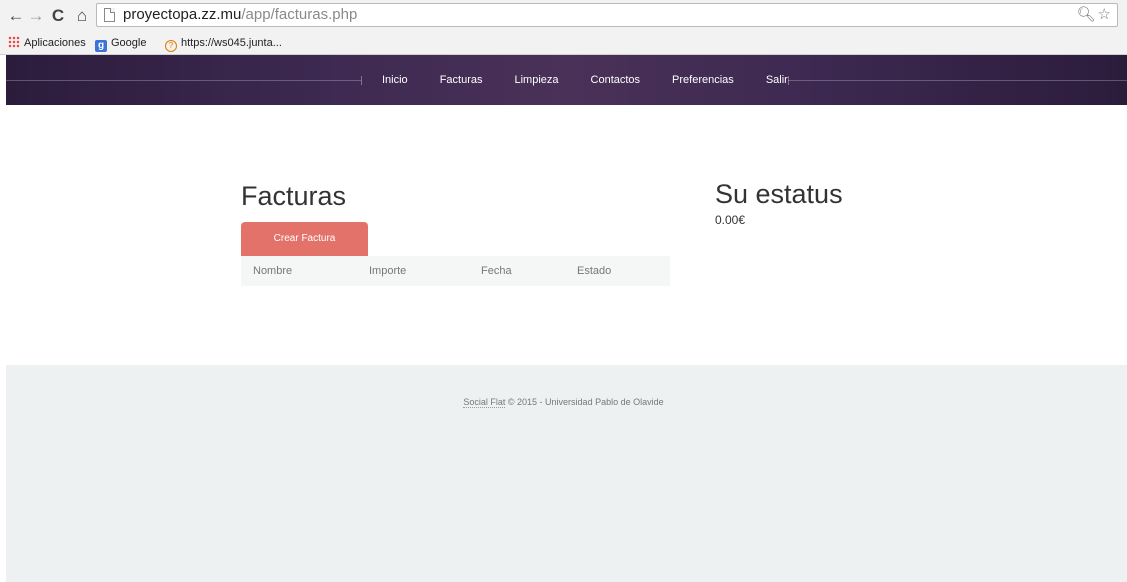 The width and height of the screenshot is (1127, 582). Describe the element at coordinates (957, 80) in the screenshot. I see `header-divider-right` at that location.